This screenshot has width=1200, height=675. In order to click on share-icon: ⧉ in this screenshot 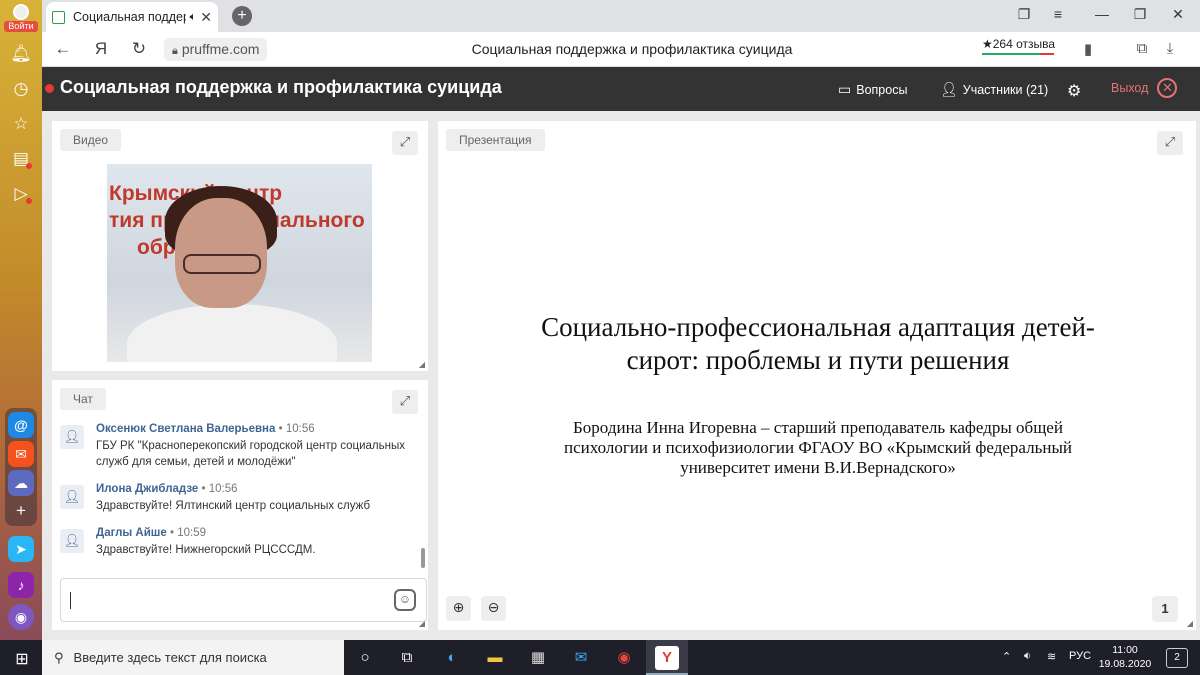, I will do `click(1142, 48)`.